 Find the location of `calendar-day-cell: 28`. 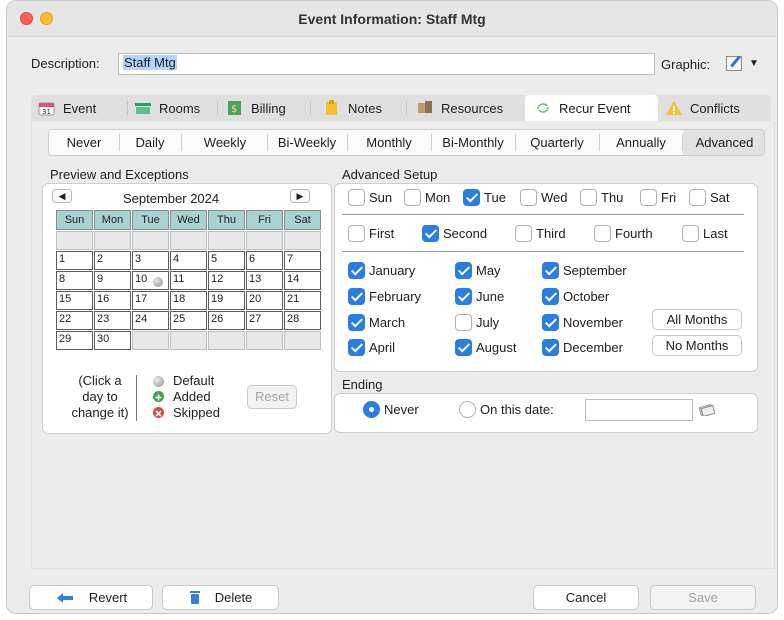

calendar-day-cell: 28 is located at coordinates (302, 320).